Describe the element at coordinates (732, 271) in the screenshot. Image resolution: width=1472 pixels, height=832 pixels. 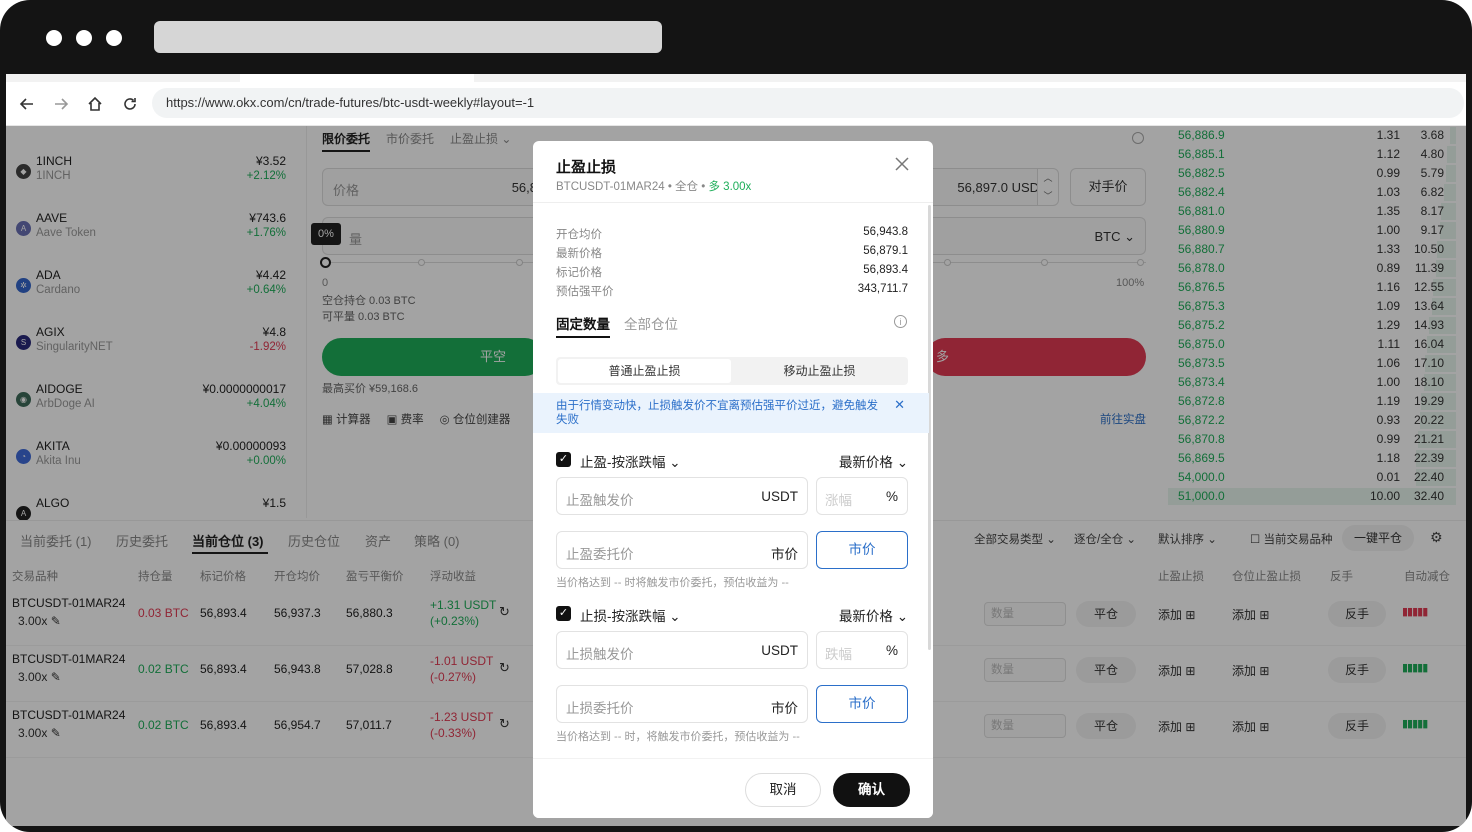
I see `info-mark-price: 标记价格 56,893.4` at that location.